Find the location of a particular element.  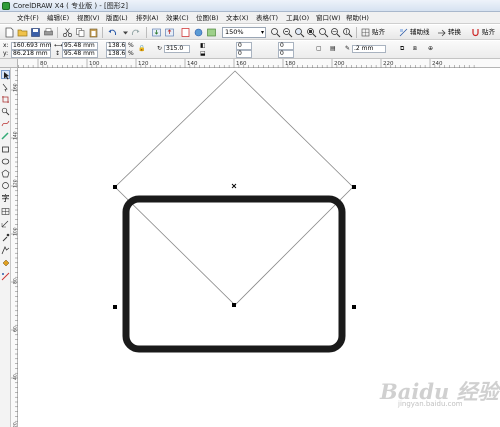

cut-icon is located at coordinates (67, 32).